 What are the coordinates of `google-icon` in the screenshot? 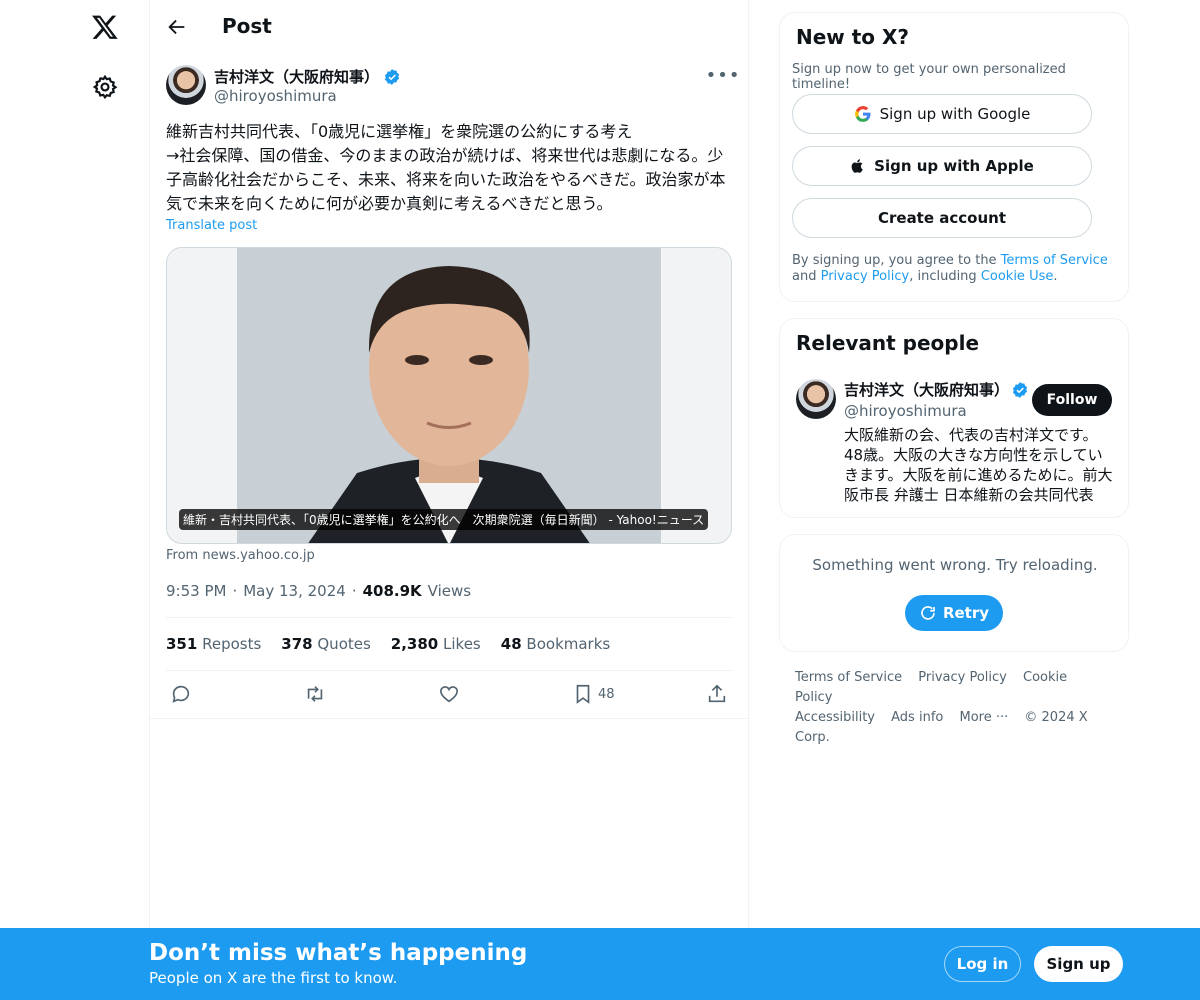 It's located at (862, 114).